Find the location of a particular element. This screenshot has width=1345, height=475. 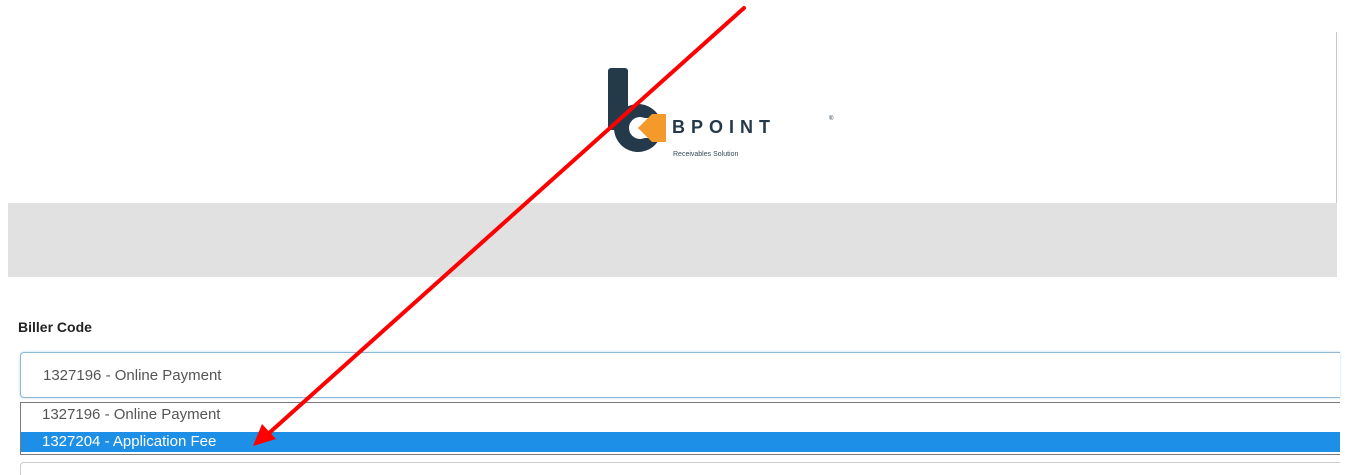

option-application-fee: 1327204 - Application Fee is located at coordinates (680, 442).